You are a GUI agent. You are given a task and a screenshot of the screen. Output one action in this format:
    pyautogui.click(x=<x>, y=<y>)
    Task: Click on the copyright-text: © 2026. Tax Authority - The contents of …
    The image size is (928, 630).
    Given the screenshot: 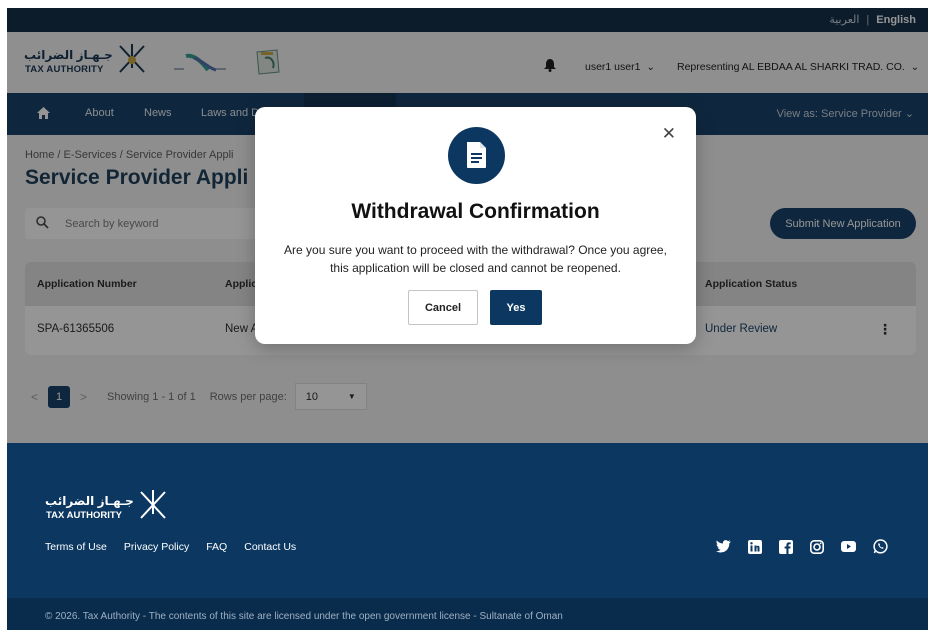 What is the action you would take?
    pyautogui.click(x=467, y=614)
    